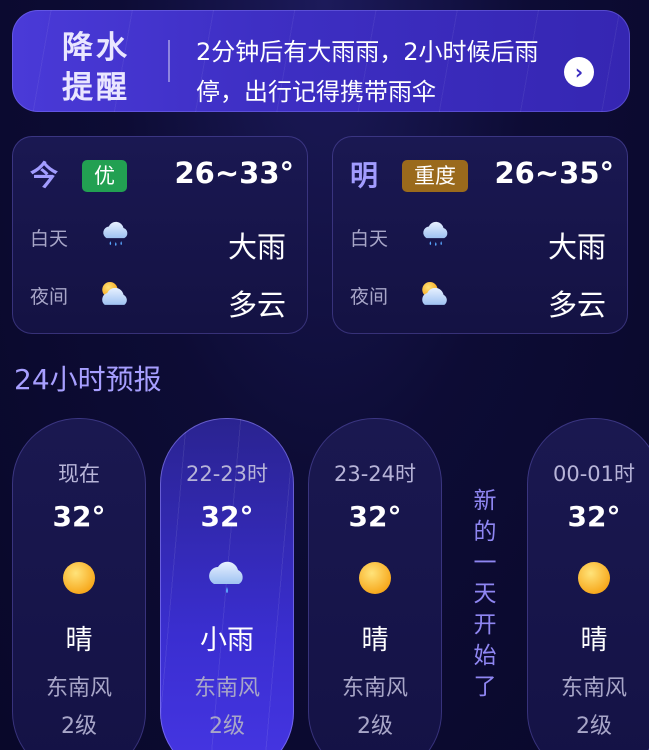 The height and width of the screenshot is (750, 649). I want to click on rain-alert-banner: 降水提醒 2分钟后有大雨雨，2小时候后雨停，出行记得携带雨伞 ›, so click(321, 61).